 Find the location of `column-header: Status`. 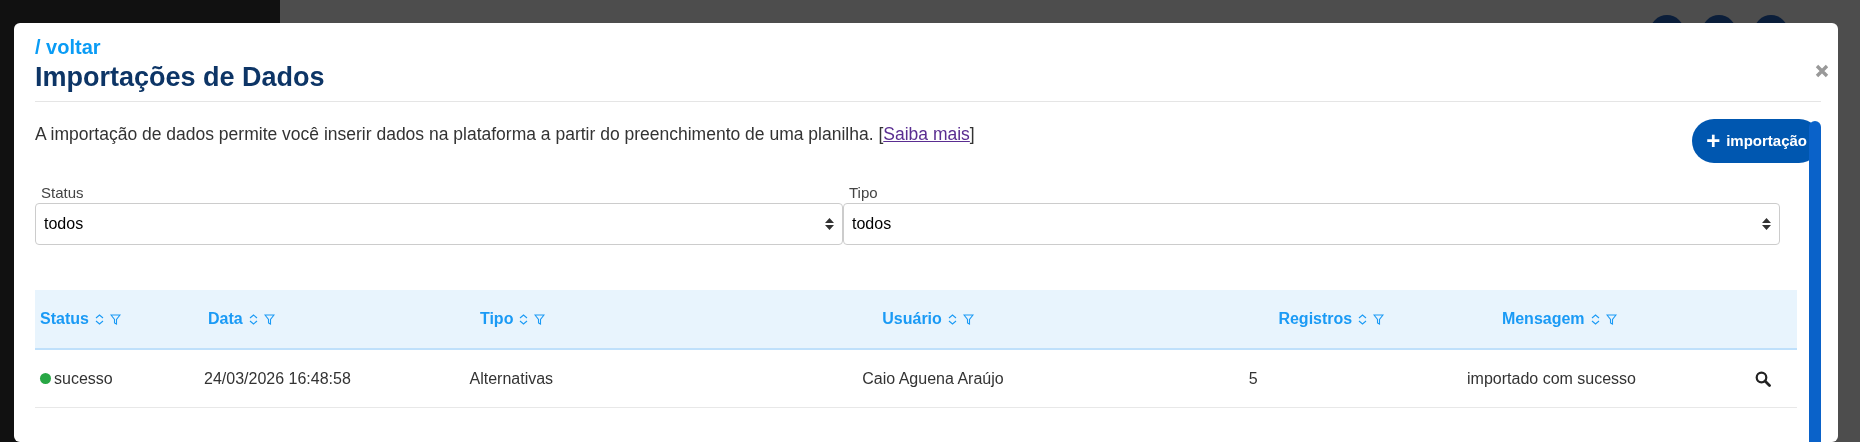

column-header: Status is located at coordinates (64, 319).